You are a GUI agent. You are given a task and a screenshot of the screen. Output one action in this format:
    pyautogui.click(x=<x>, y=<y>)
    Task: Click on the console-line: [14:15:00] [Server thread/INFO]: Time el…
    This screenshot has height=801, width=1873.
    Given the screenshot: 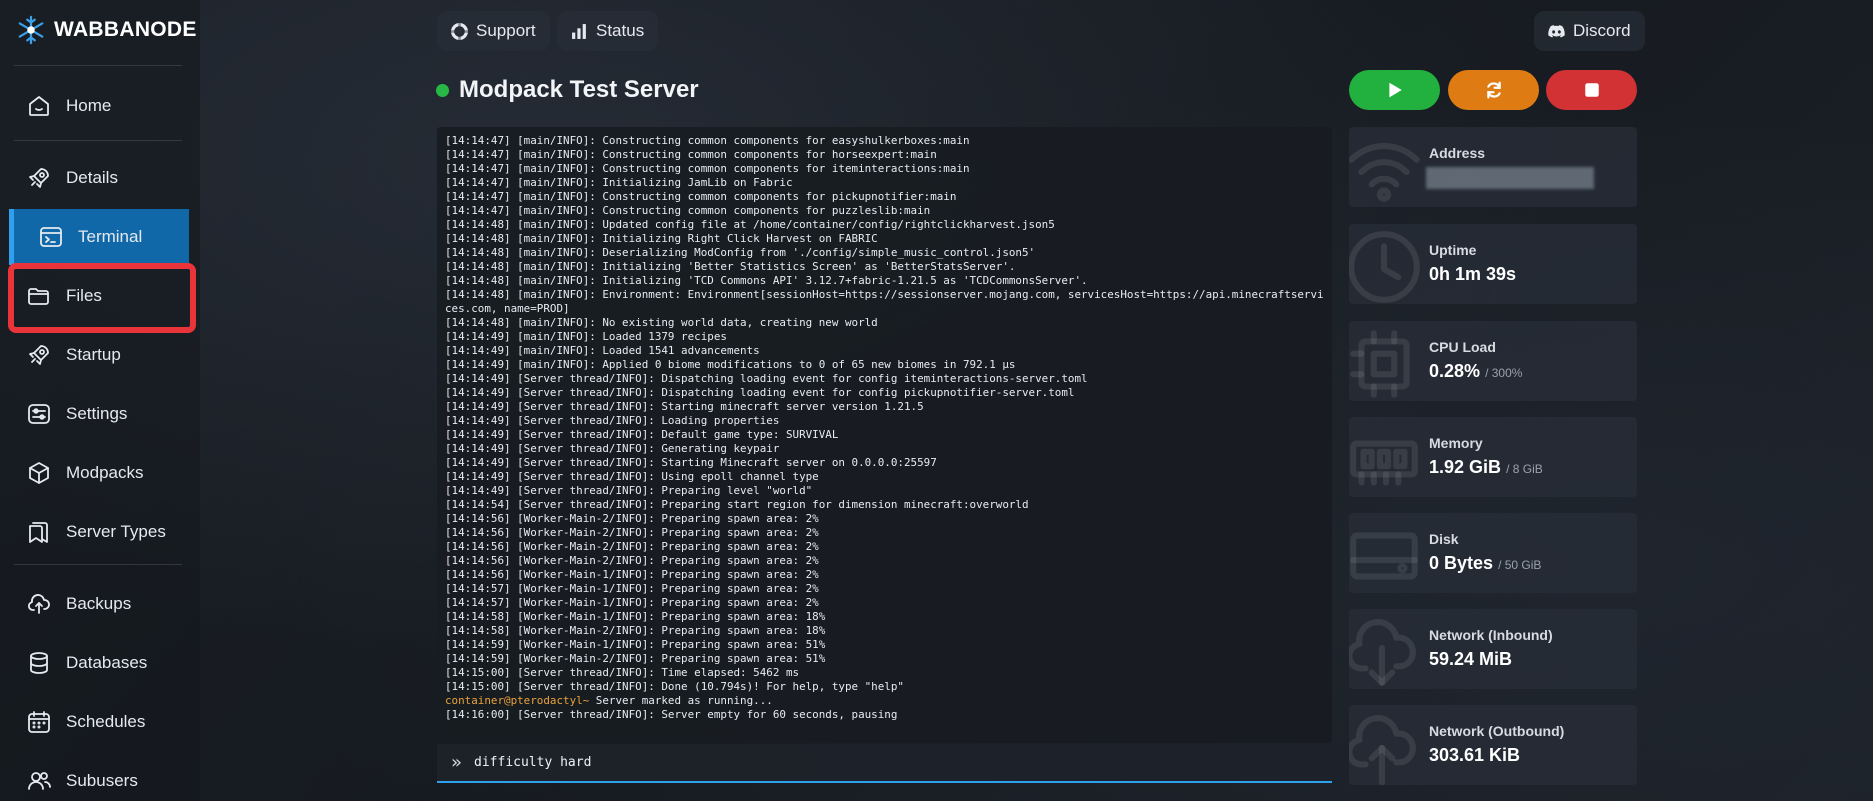 What is the action you would take?
    pyautogui.click(x=622, y=672)
    